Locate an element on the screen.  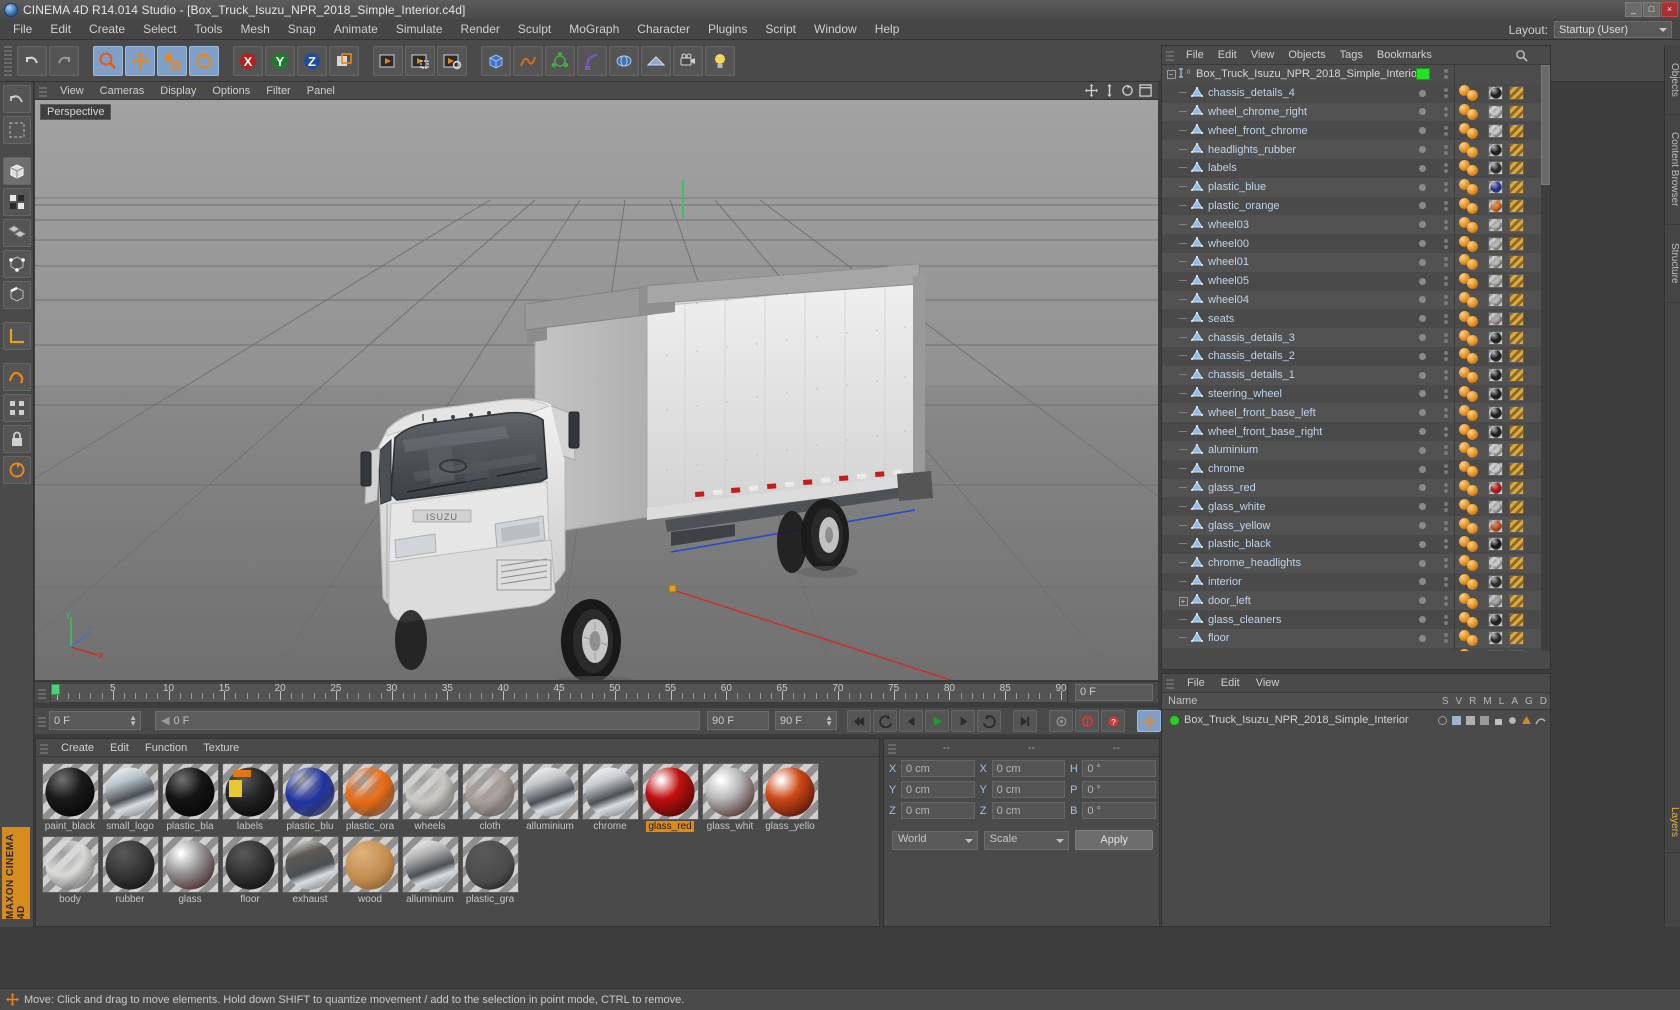
material-swatch: plastic_gra is located at coordinates (490, 870).